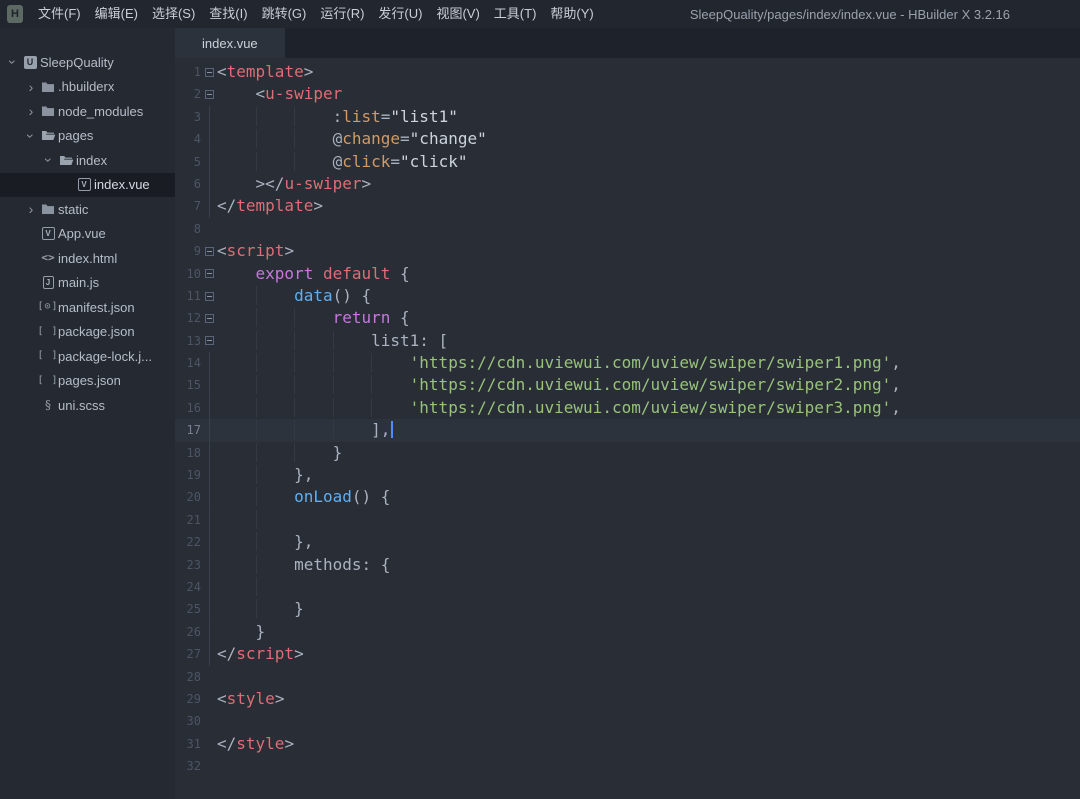 The height and width of the screenshot is (799, 1080). Describe the element at coordinates (400, 14) in the screenshot. I see `menu-item-publish: 发行(U)` at that location.